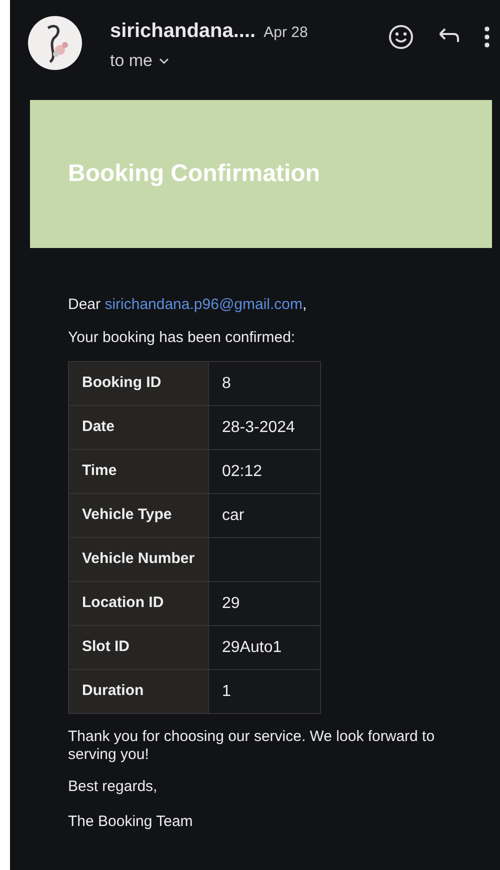  What do you see at coordinates (113, 787) in the screenshot?
I see `regards-text: Best regards,` at bounding box center [113, 787].